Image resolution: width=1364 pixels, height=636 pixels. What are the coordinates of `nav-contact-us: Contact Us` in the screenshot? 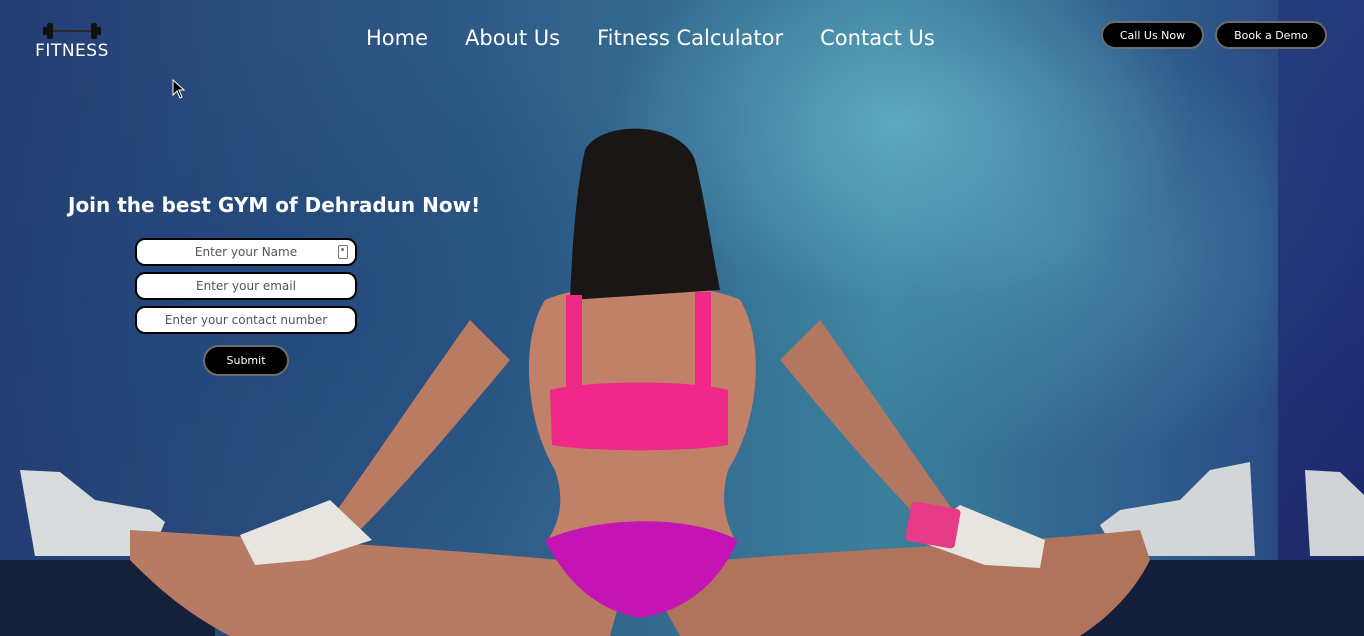 It's located at (877, 38).